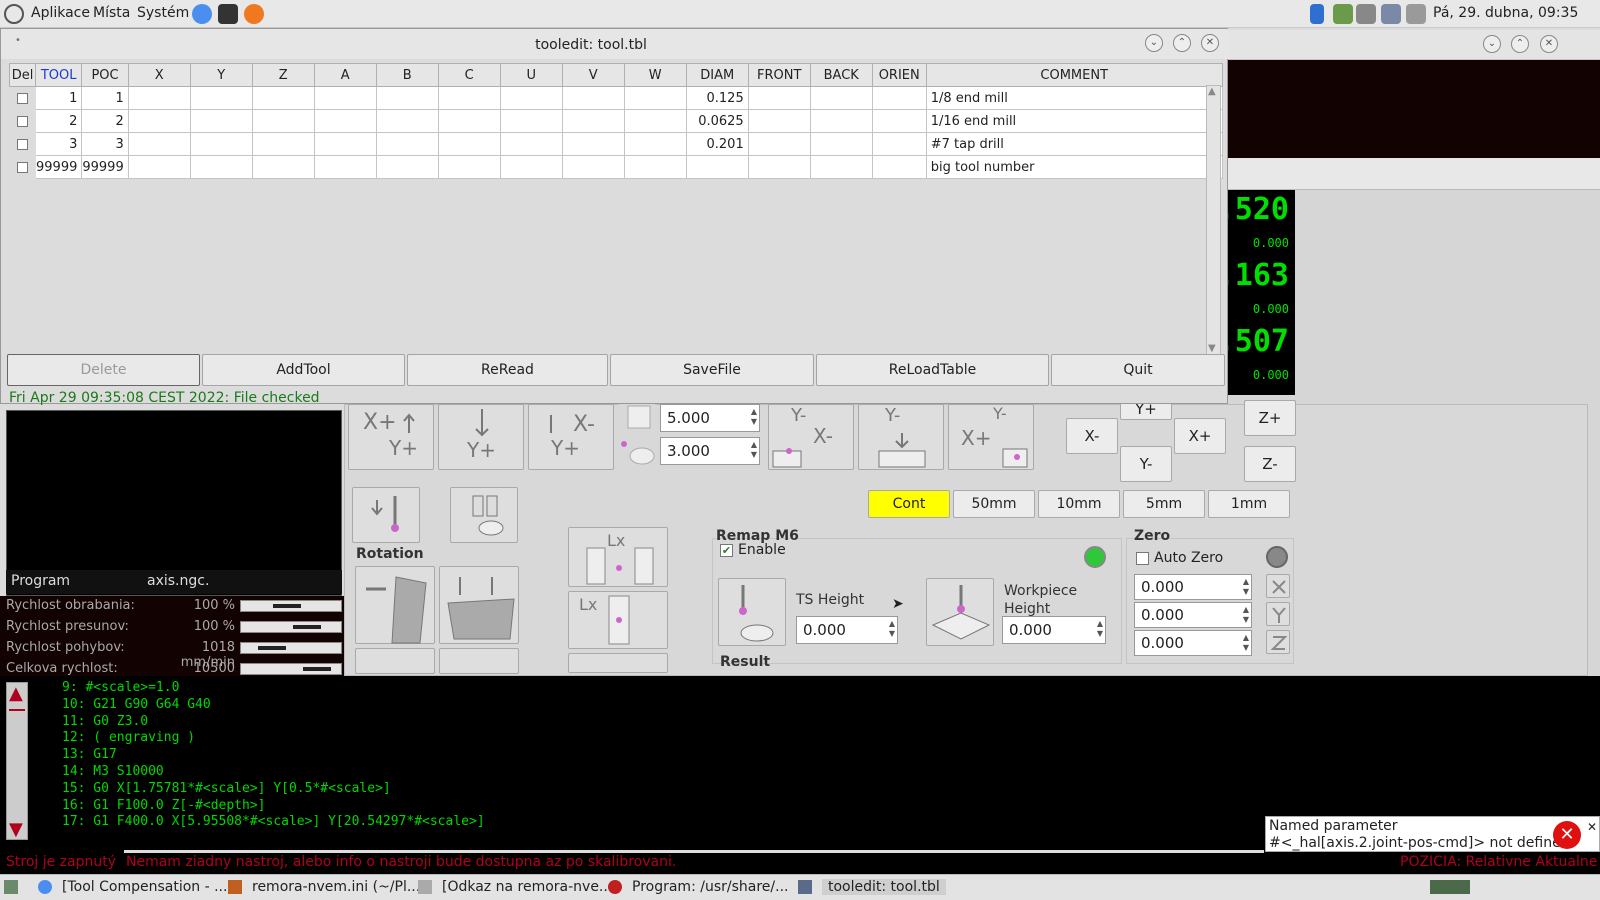 This screenshot has width=1600, height=900. What do you see at coordinates (391, 437) in the screenshot?
I see `probe-corner-button: X+ Y+` at bounding box center [391, 437].